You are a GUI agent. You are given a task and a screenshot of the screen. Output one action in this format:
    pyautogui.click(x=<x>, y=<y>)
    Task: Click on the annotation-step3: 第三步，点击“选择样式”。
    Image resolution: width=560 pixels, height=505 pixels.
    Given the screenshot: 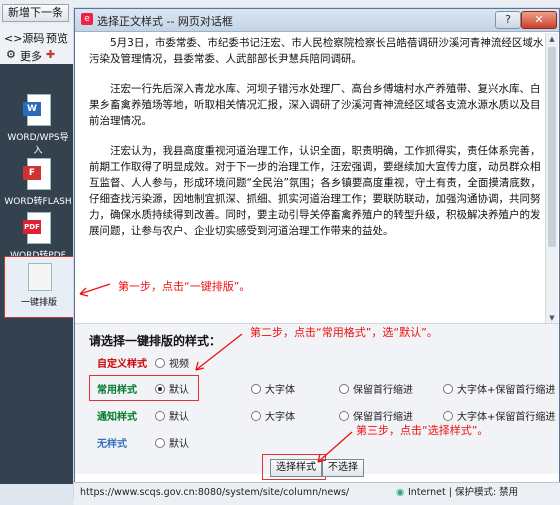 What is the action you would take?
    pyautogui.click(x=422, y=430)
    